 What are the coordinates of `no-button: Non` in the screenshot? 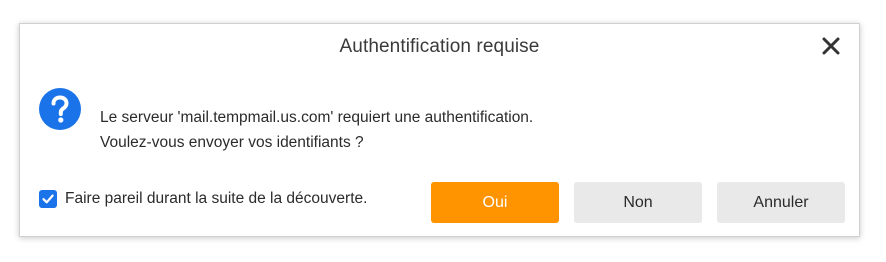 It's located at (638, 202).